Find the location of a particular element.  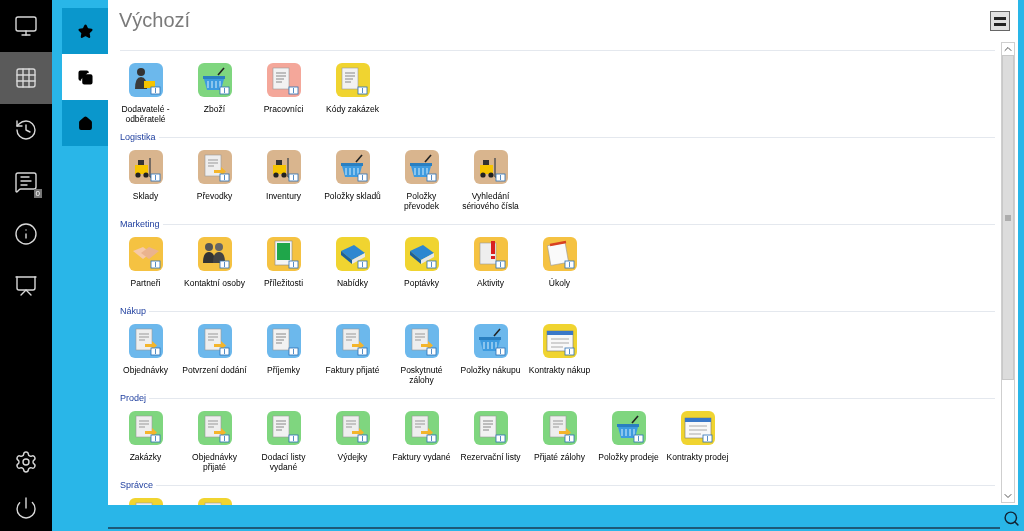

page-title: Výchozí is located at coordinates (155, 20).